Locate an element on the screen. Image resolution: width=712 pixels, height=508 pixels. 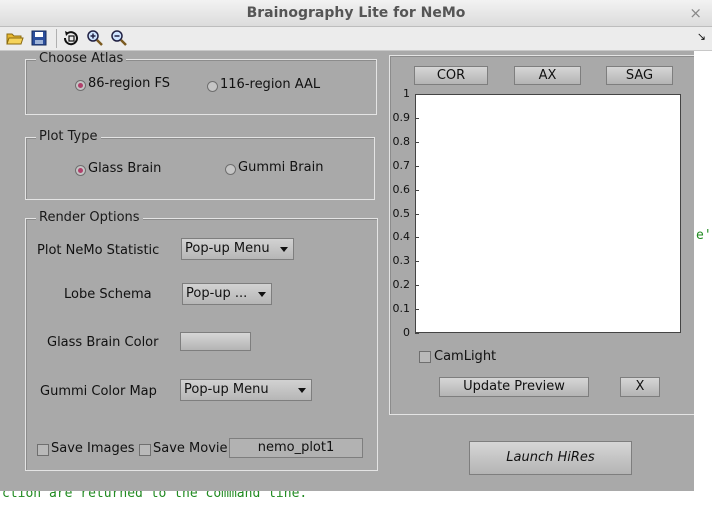
ax-view-button: AX is located at coordinates (547, 75).